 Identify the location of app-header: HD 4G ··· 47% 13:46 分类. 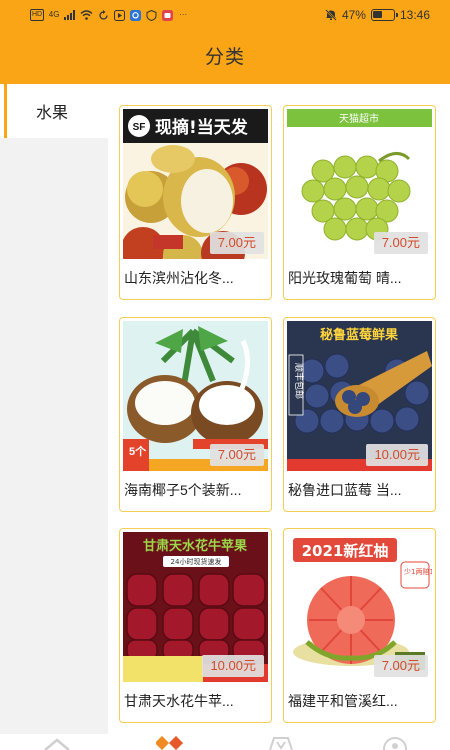
(225, 42).